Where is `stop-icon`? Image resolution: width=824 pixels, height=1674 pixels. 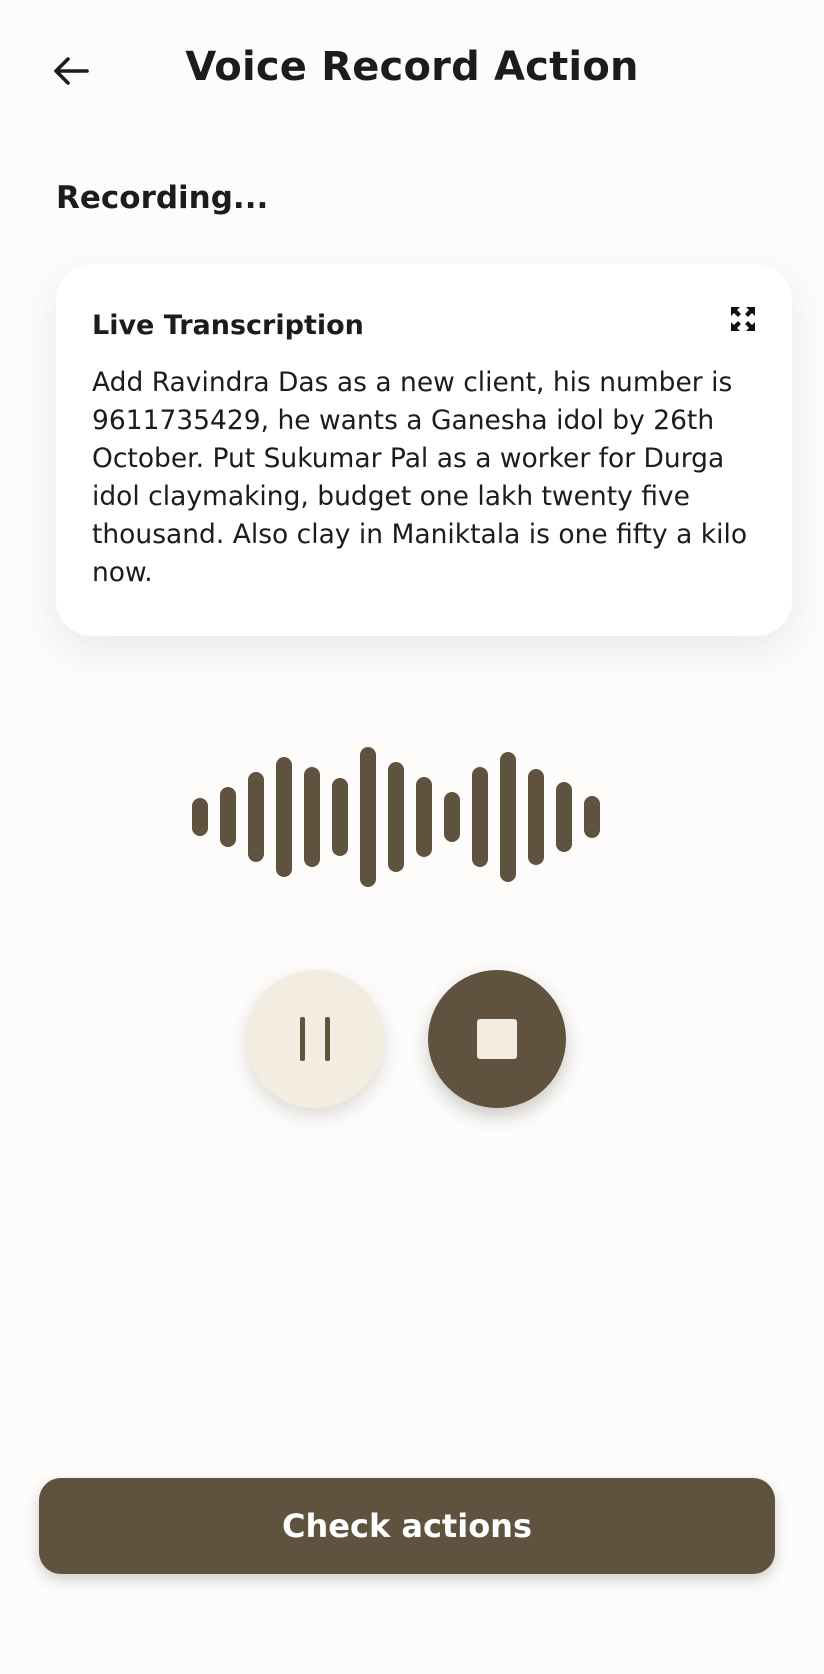
stop-icon is located at coordinates (497, 1039).